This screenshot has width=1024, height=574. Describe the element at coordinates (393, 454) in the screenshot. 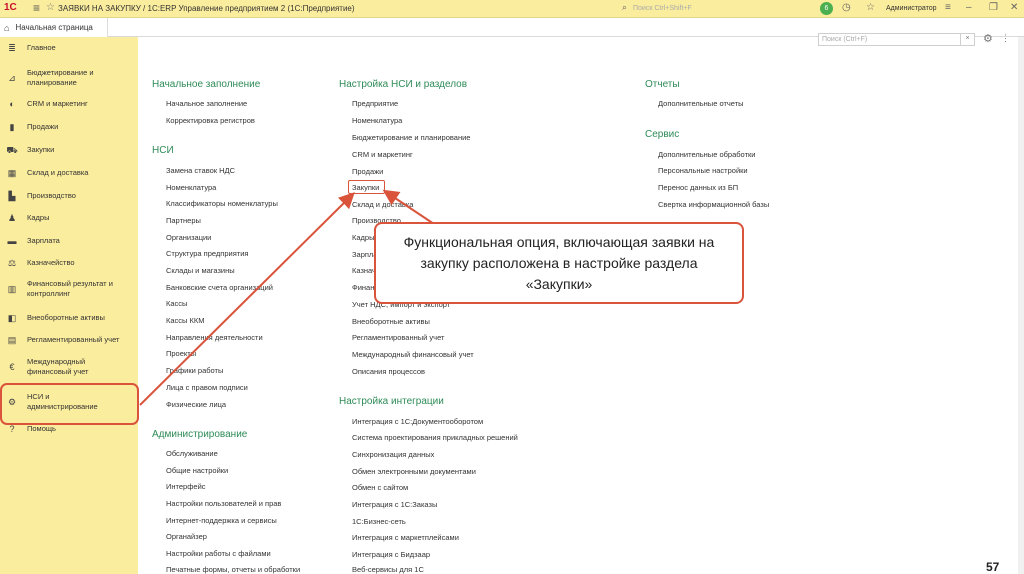

I see `nav-link: Синхронизация данных` at that location.